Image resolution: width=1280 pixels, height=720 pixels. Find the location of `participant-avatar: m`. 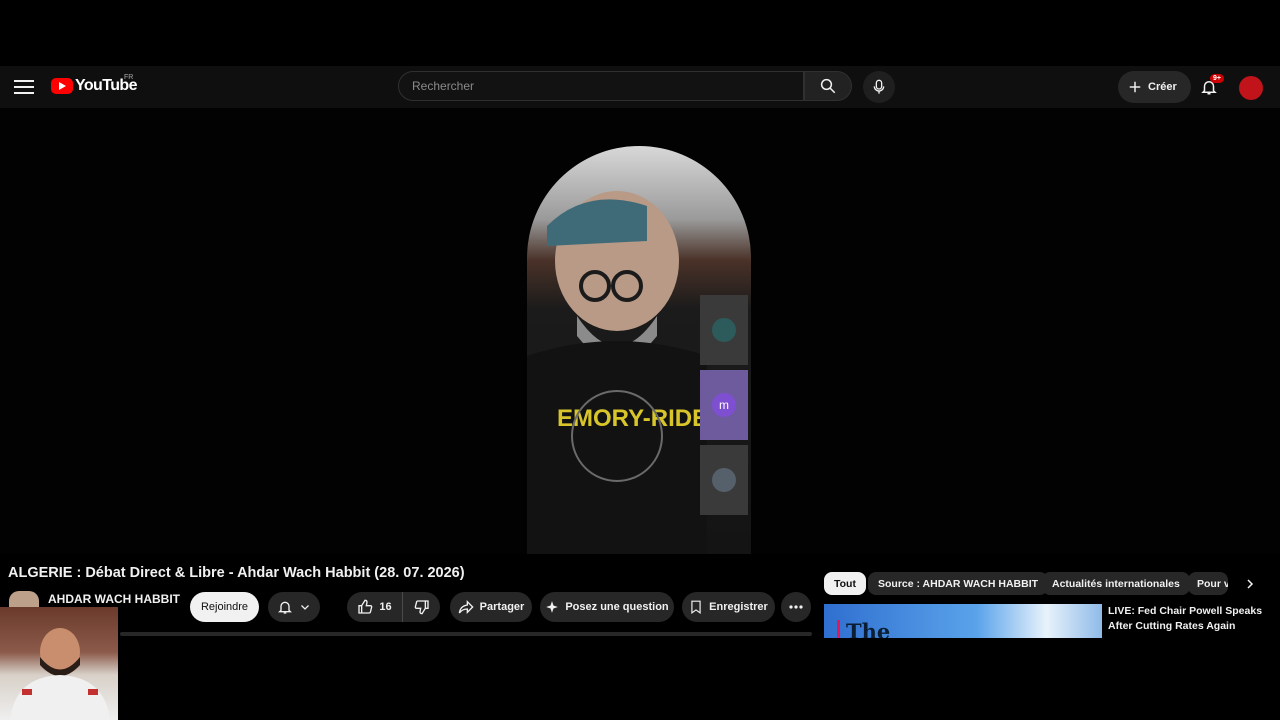

participant-avatar: m is located at coordinates (724, 405).